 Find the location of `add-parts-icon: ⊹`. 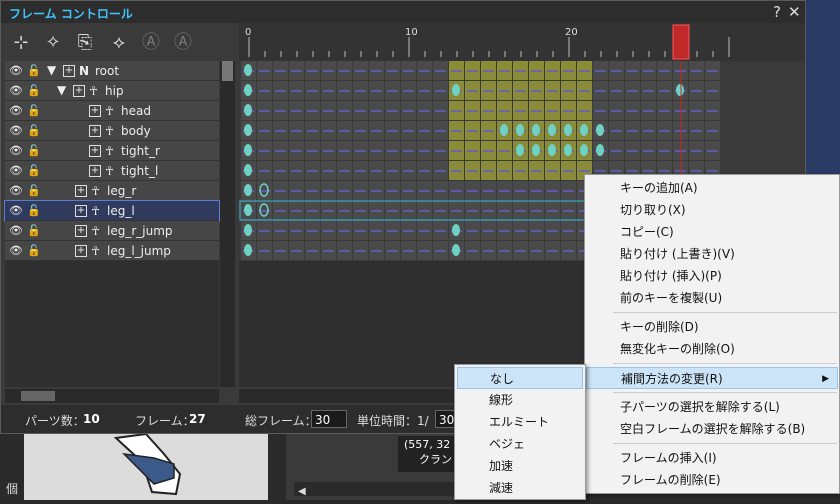

add-parts-icon: ⊹ is located at coordinates (21, 43).